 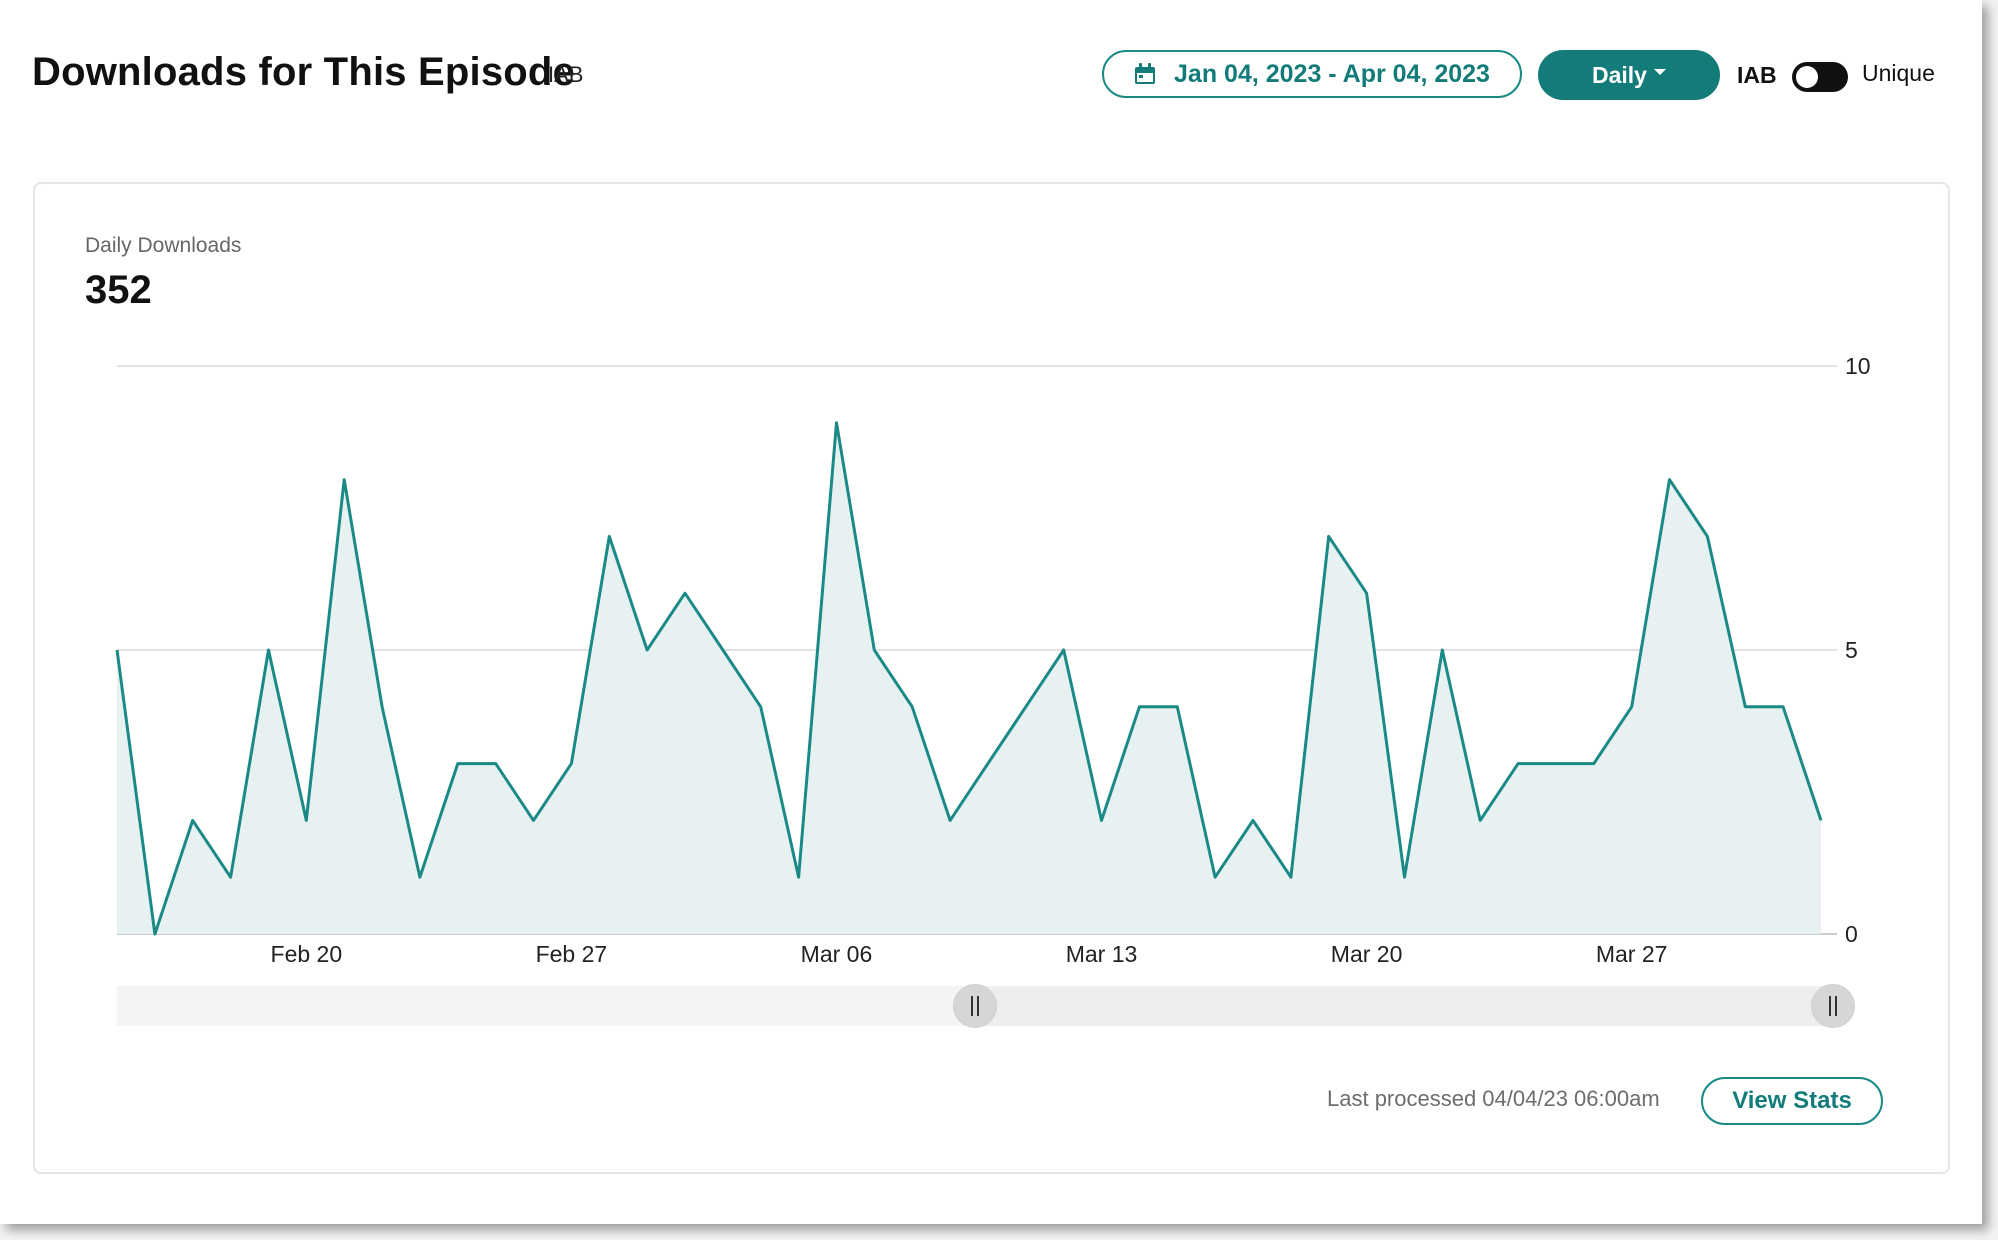 I want to click on y-tick-label: 0, so click(x=1851, y=934).